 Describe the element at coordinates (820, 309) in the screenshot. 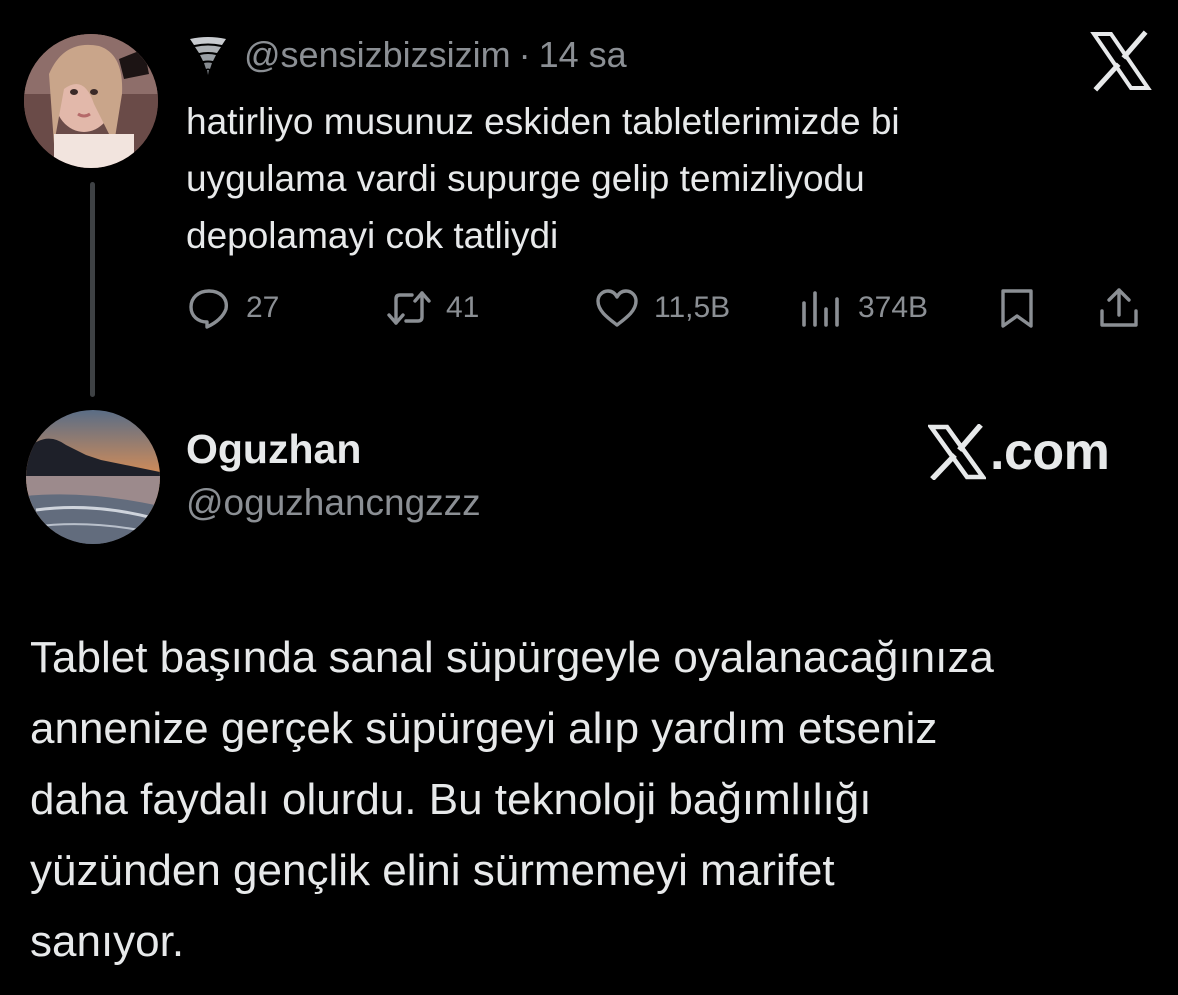

I see `views-chart-icon` at that location.